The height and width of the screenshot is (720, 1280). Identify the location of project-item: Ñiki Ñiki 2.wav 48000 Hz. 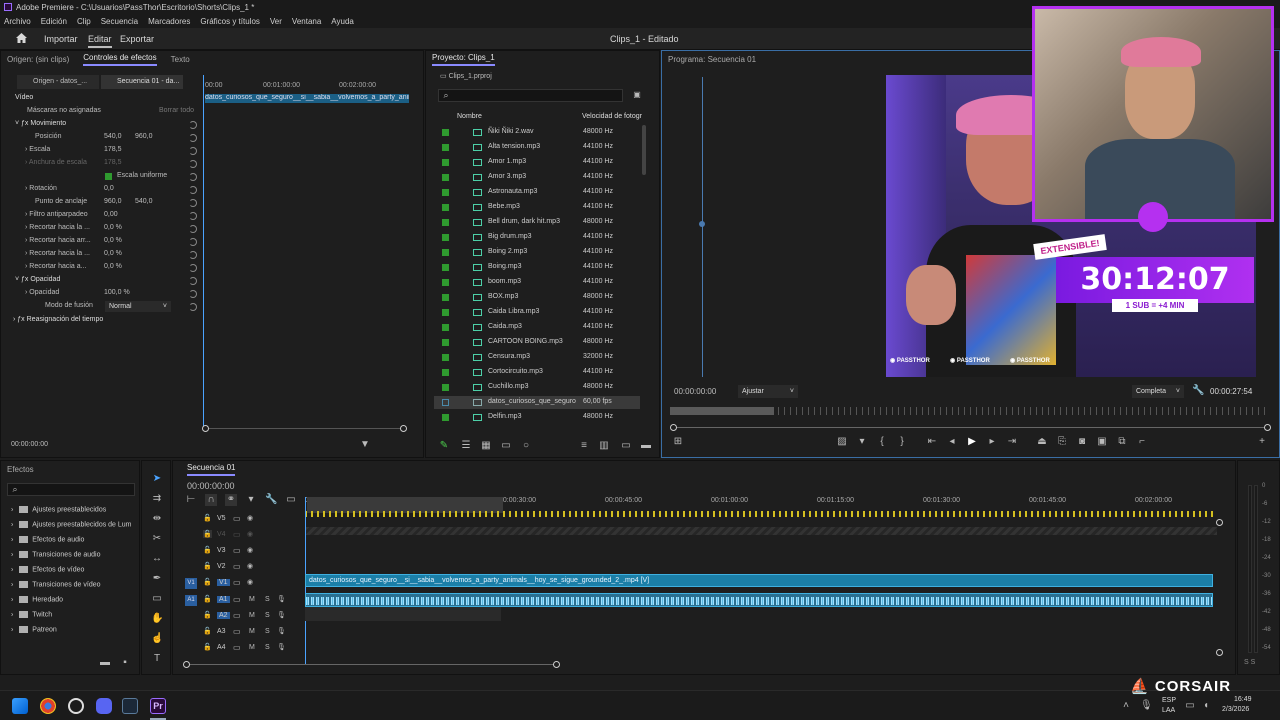
(537, 132).